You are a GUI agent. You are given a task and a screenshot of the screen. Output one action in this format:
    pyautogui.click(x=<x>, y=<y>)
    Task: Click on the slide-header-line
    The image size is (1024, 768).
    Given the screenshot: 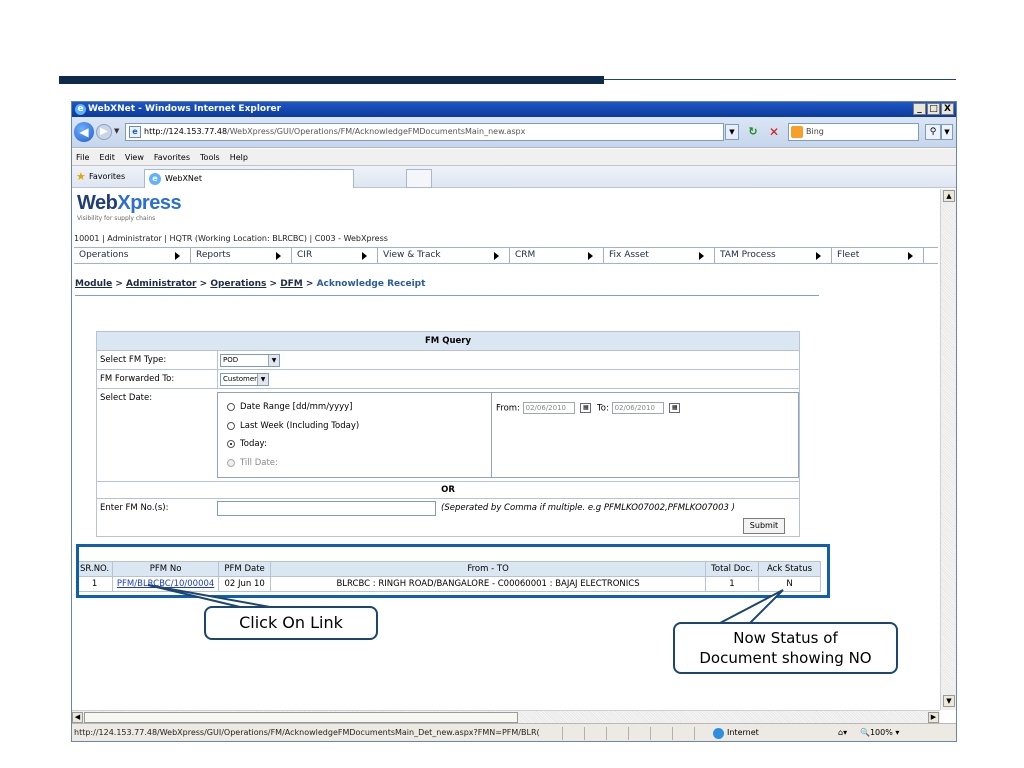 What is the action you would take?
    pyautogui.click(x=780, y=79)
    